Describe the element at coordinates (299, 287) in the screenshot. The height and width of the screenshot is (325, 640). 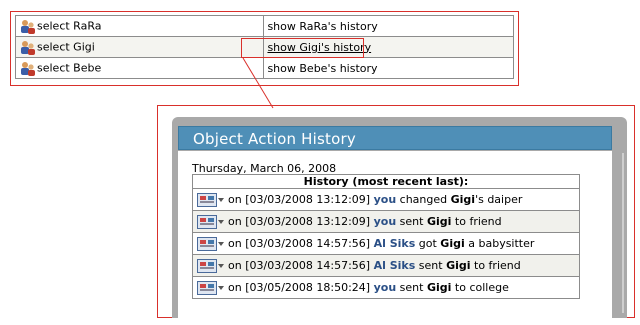
I see `entry-prefix: on [03/05/2008 18:50:24]` at that location.